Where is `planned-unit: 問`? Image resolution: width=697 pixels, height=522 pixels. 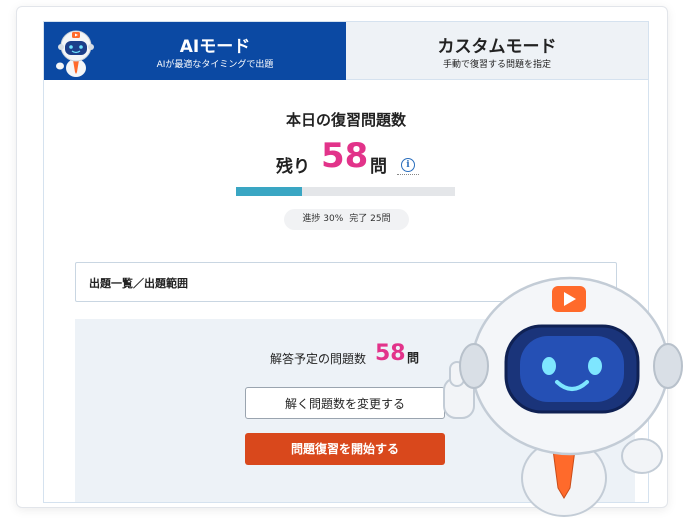
planned-unit: 問 is located at coordinates (413, 358).